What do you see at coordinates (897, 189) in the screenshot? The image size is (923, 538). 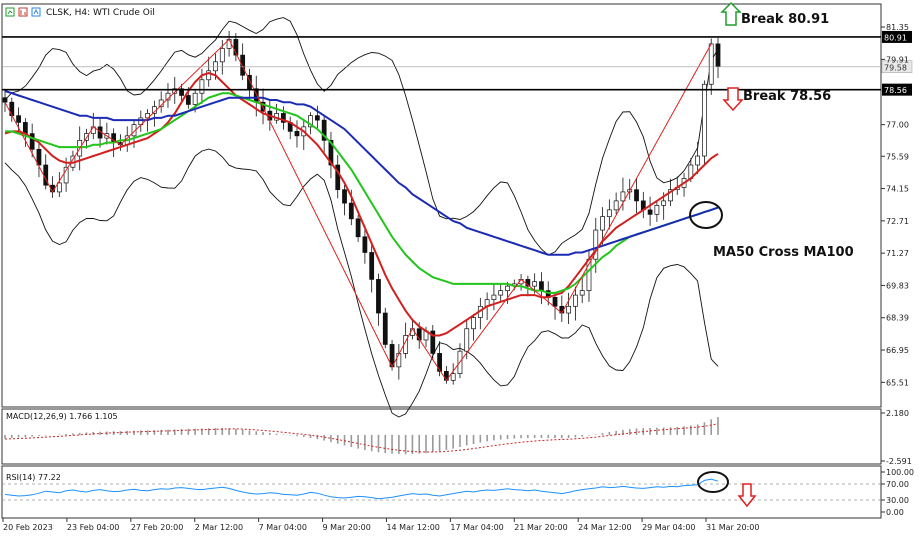 I see `price-tick-label: 74.15` at bounding box center [897, 189].